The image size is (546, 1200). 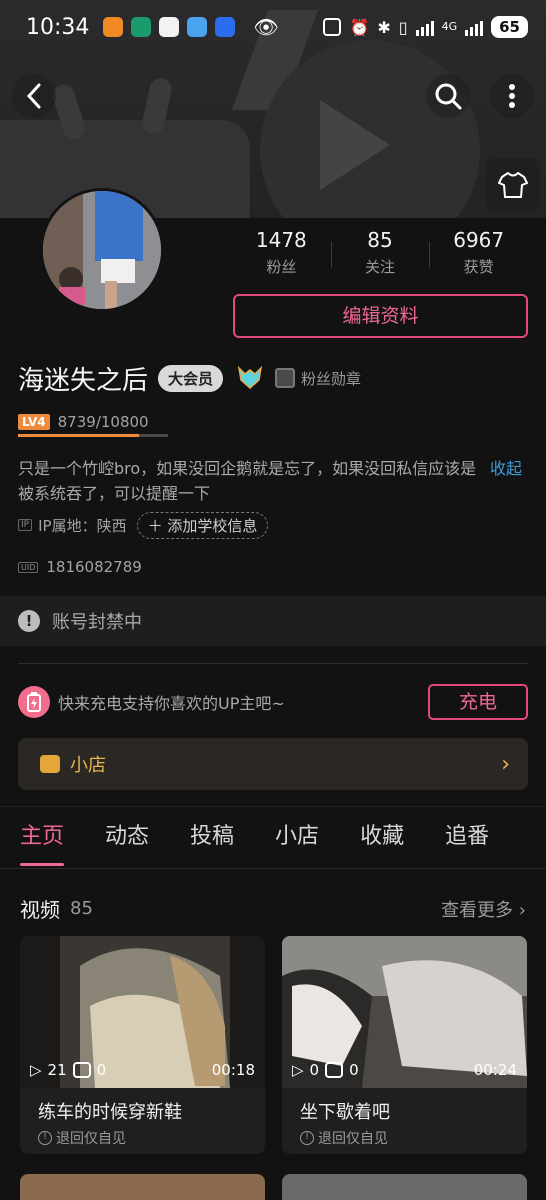 What do you see at coordinates (380, 240) in the screenshot?
I see `following-count: 85` at bounding box center [380, 240].